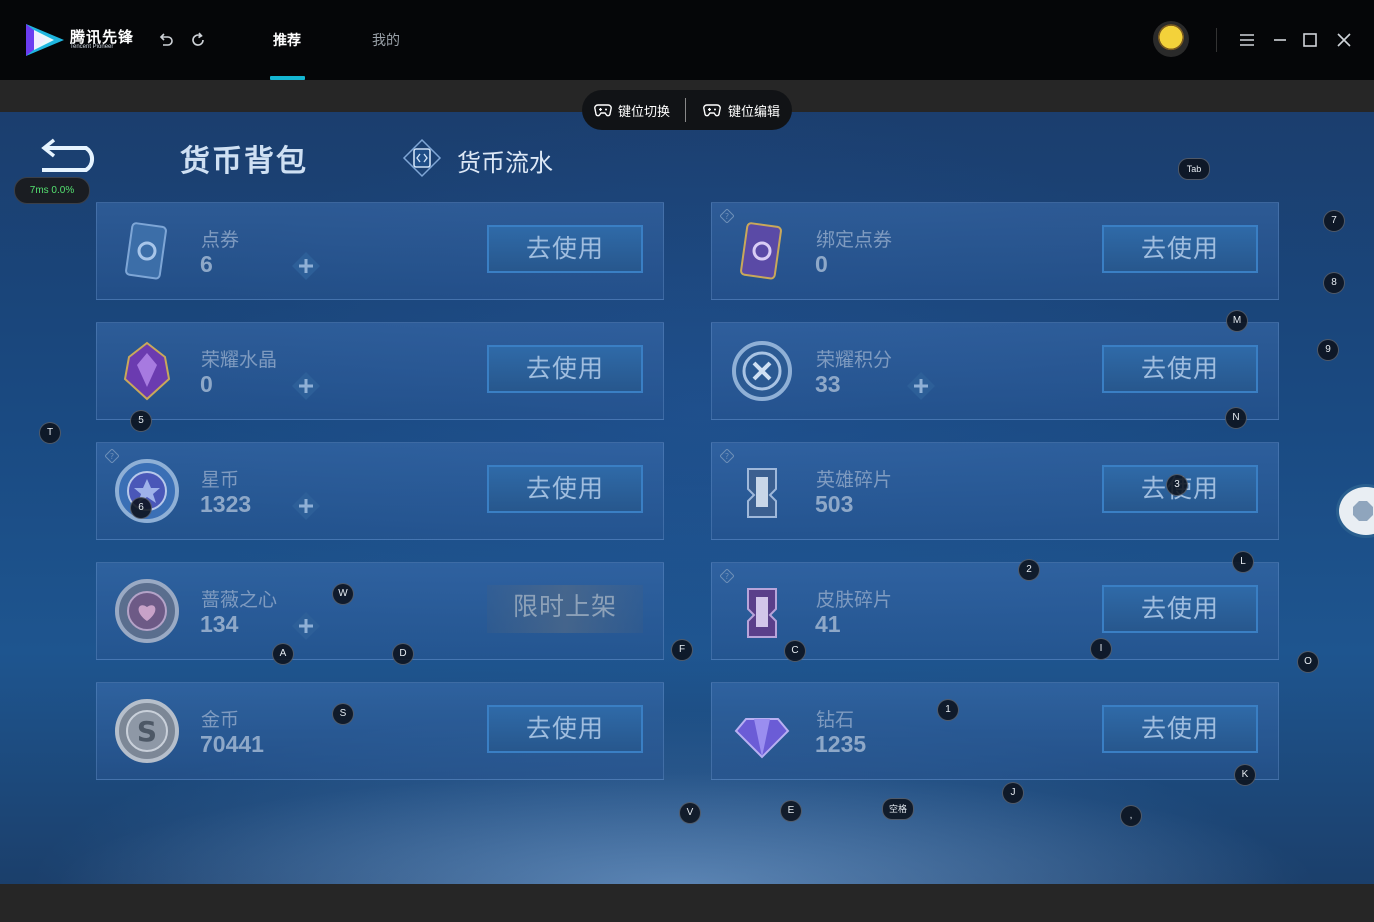  Describe the element at coordinates (1328, 350) in the screenshot. I see `key-hint: 9` at that location.